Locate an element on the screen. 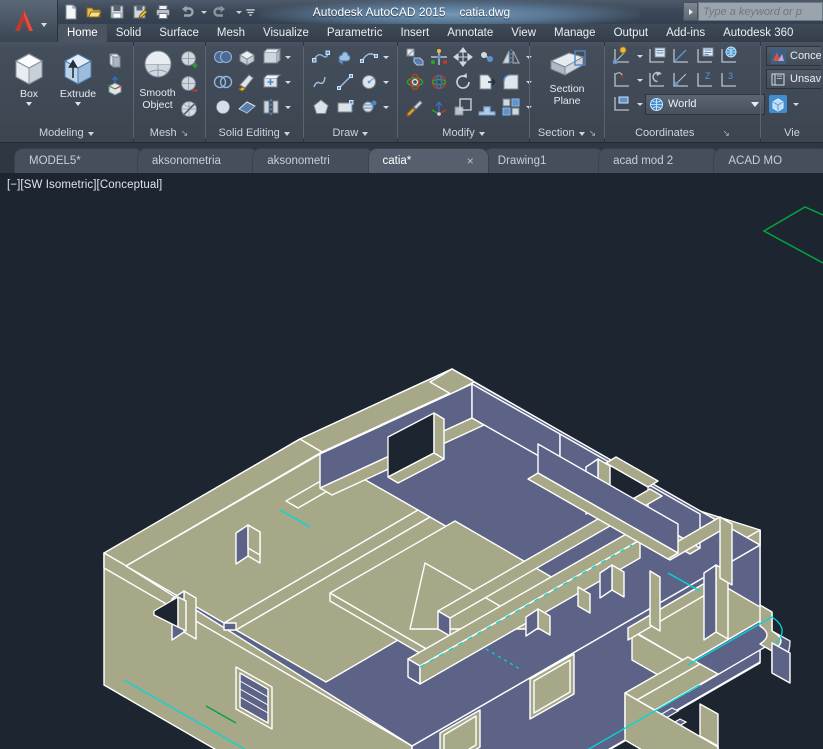 This screenshot has height=749, width=823. smooth-less-button is located at coordinates (190, 84).